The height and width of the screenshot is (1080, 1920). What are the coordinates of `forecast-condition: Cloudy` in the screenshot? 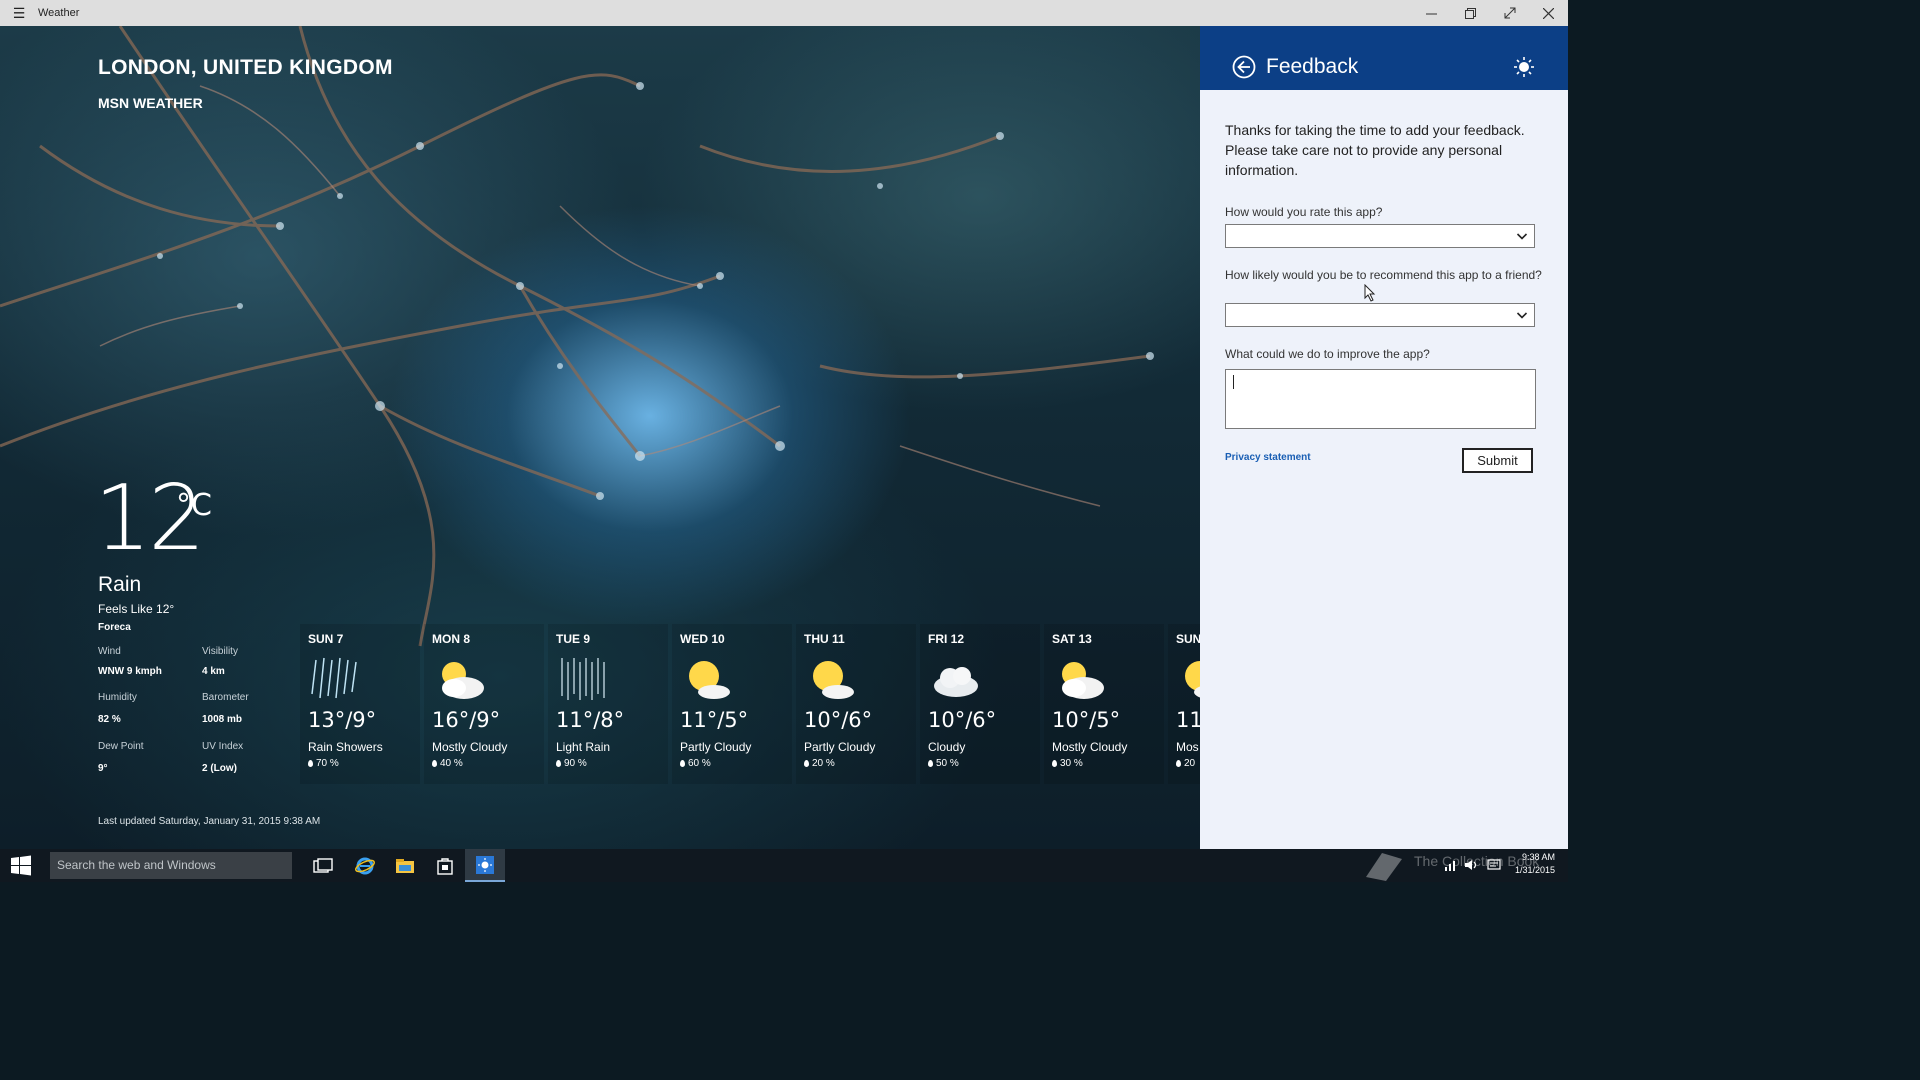 It's located at (947, 747).